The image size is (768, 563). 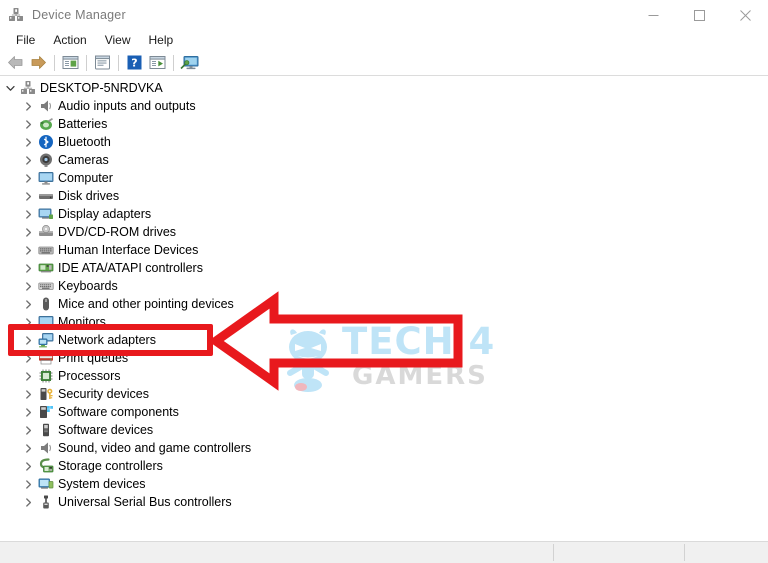 What do you see at coordinates (45, 106) in the screenshot?
I see `speaker-icon` at bounding box center [45, 106].